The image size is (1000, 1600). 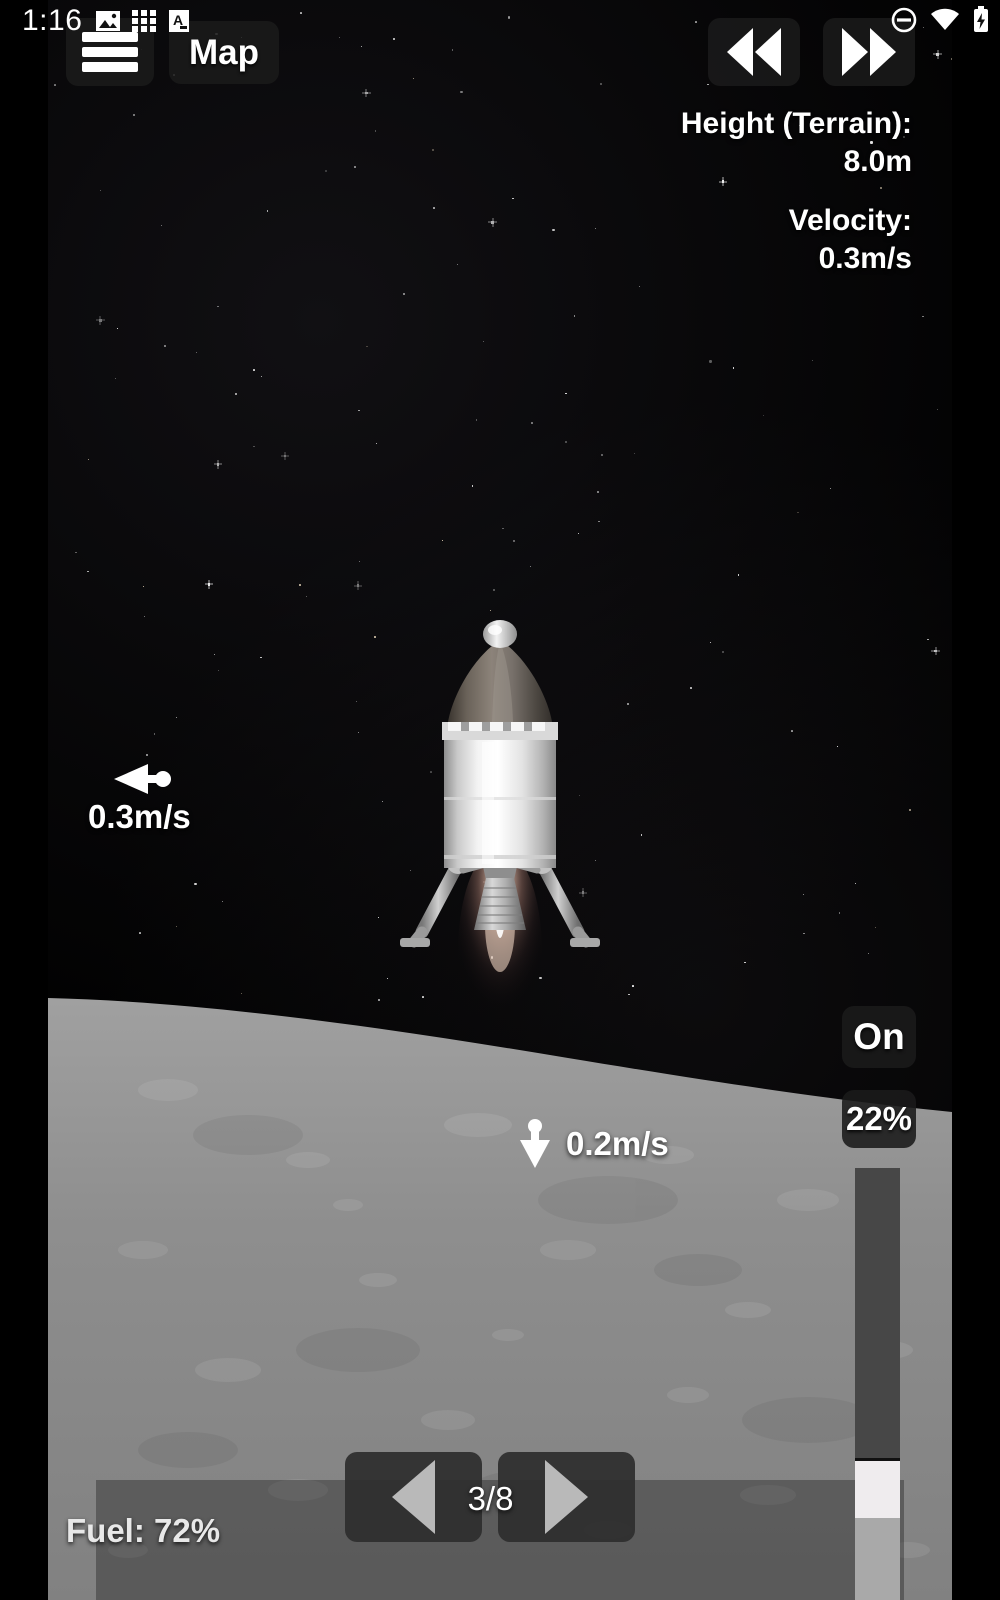 What do you see at coordinates (108, 21) in the screenshot?
I see `image-icon` at bounding box center [108, 21].